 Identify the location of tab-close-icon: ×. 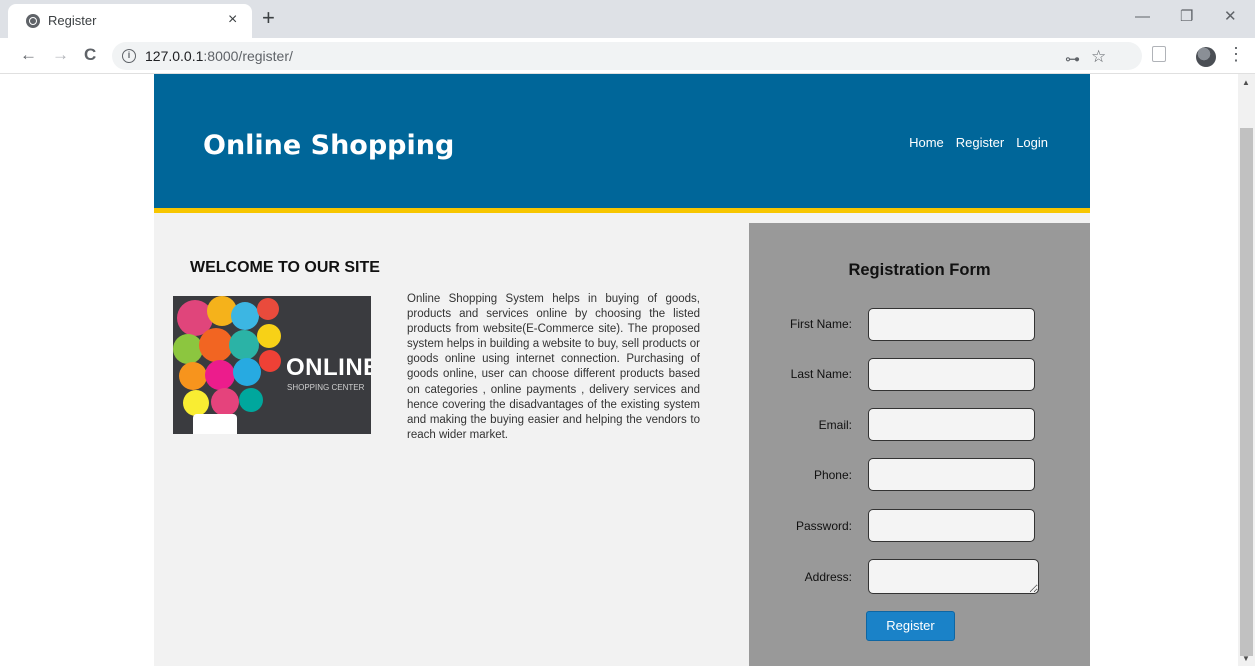
(232, 20).